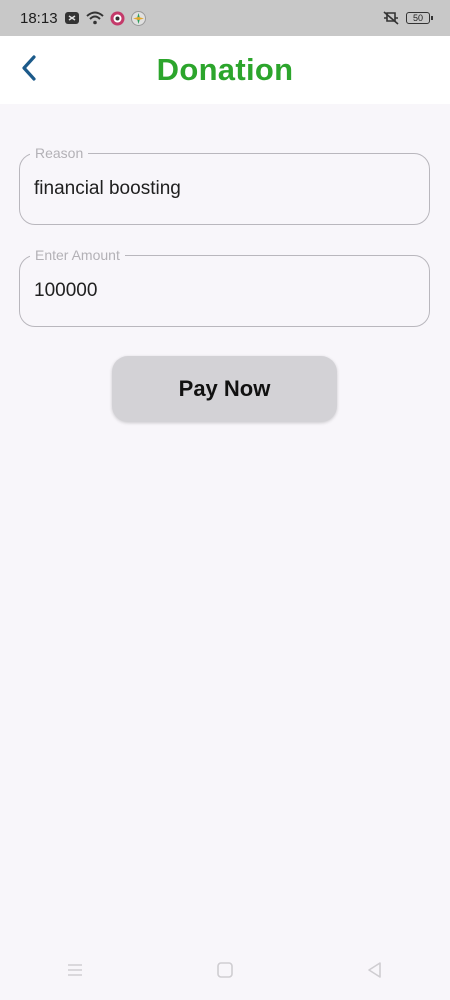  I want to click on battery-level: 50, so click(417, 17).